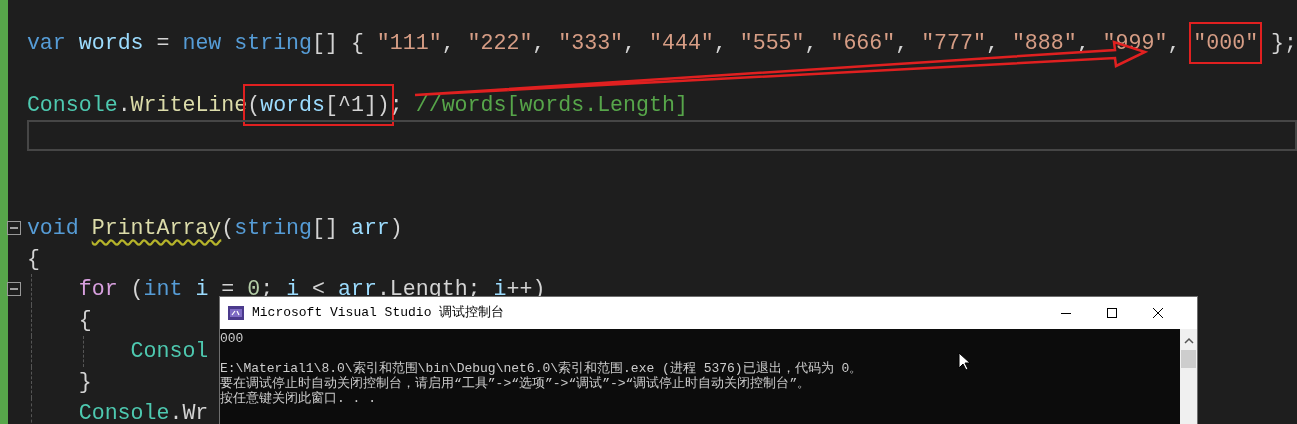 The height and width of the screenshot is (424, 1297). I want to click on console-output: 按任意键关闭此窗口. . ., so click(298, 398).